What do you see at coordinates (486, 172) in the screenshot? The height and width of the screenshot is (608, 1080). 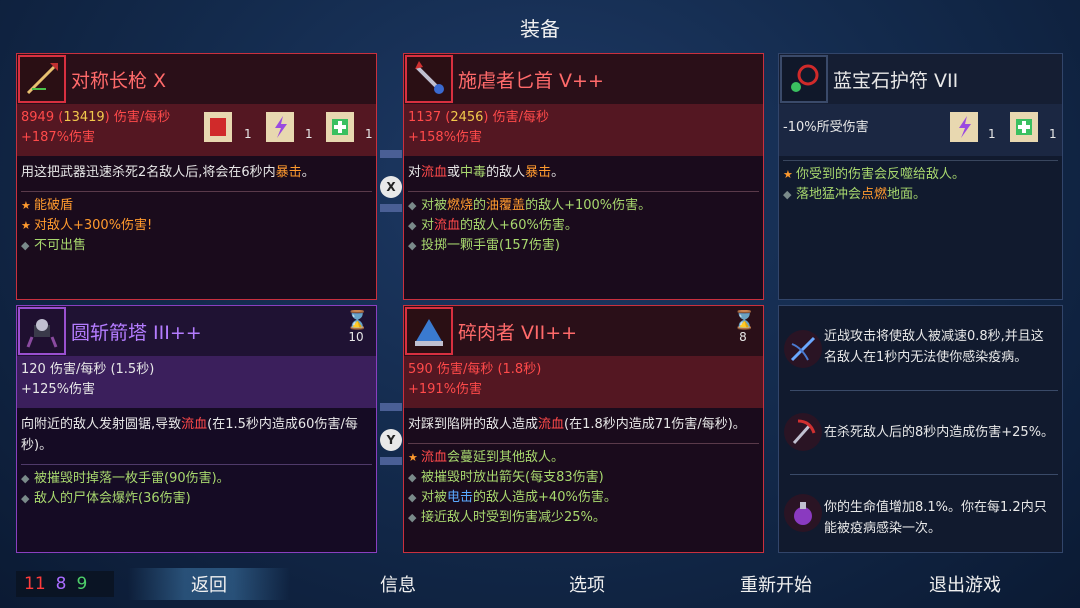 I see `secondary-weapon-desc: 对流血或中毒的敌人暴击。` at bounding box center [486, 172].